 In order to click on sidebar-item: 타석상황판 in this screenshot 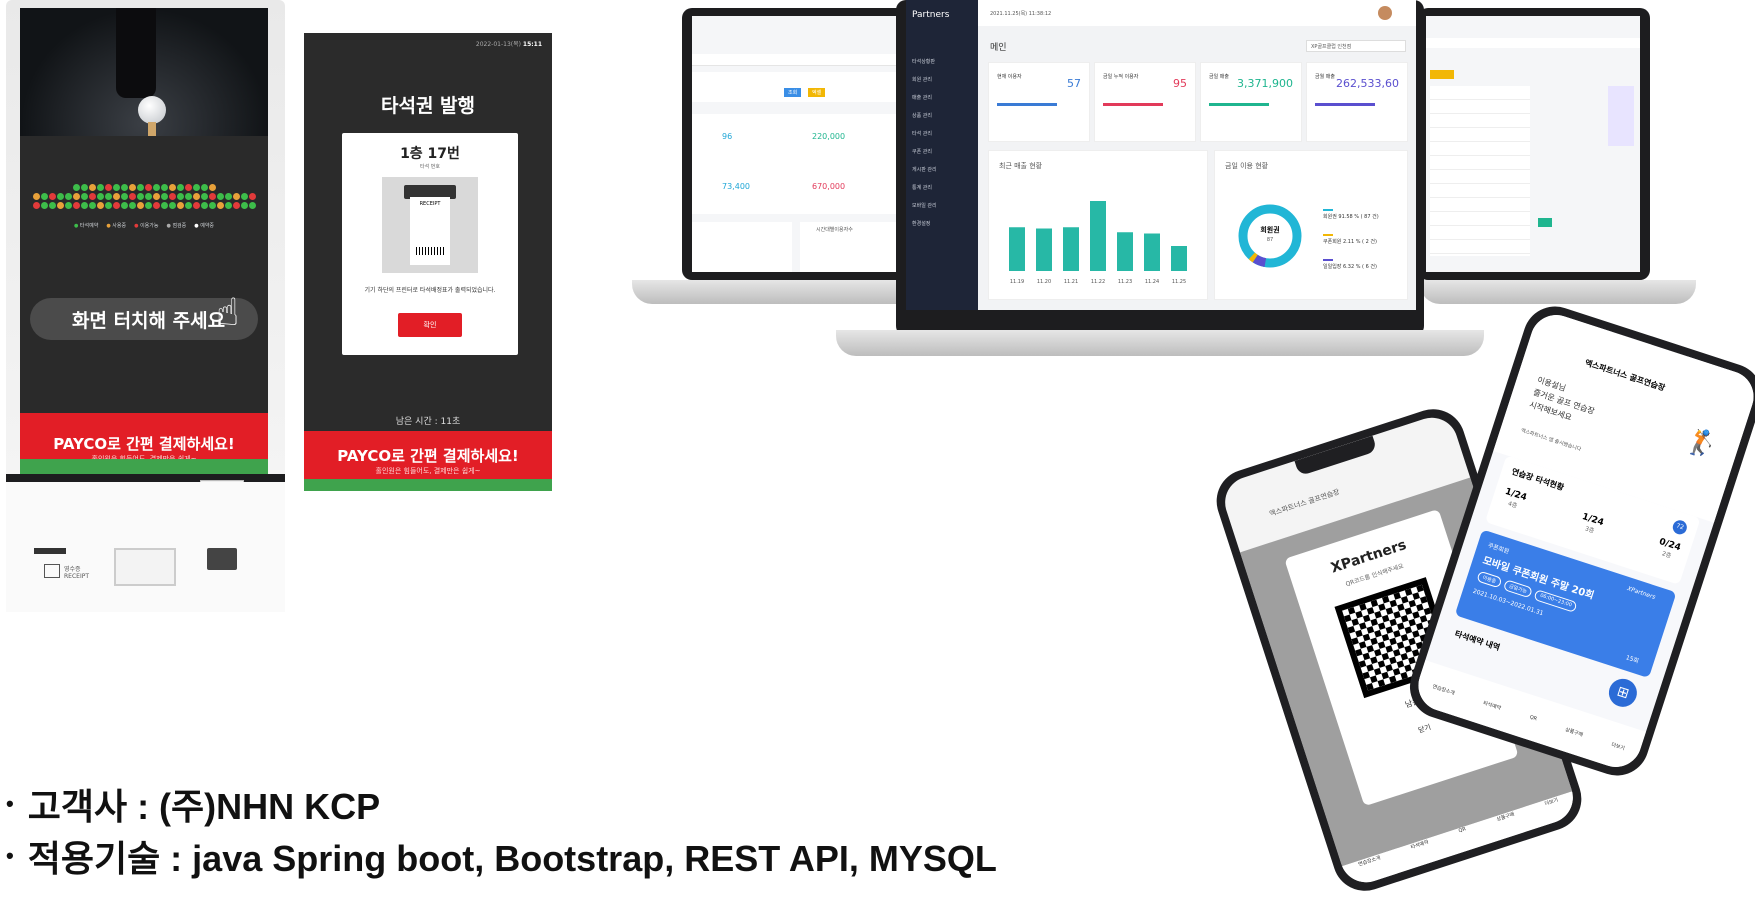, I will do `click(942, 67)`.